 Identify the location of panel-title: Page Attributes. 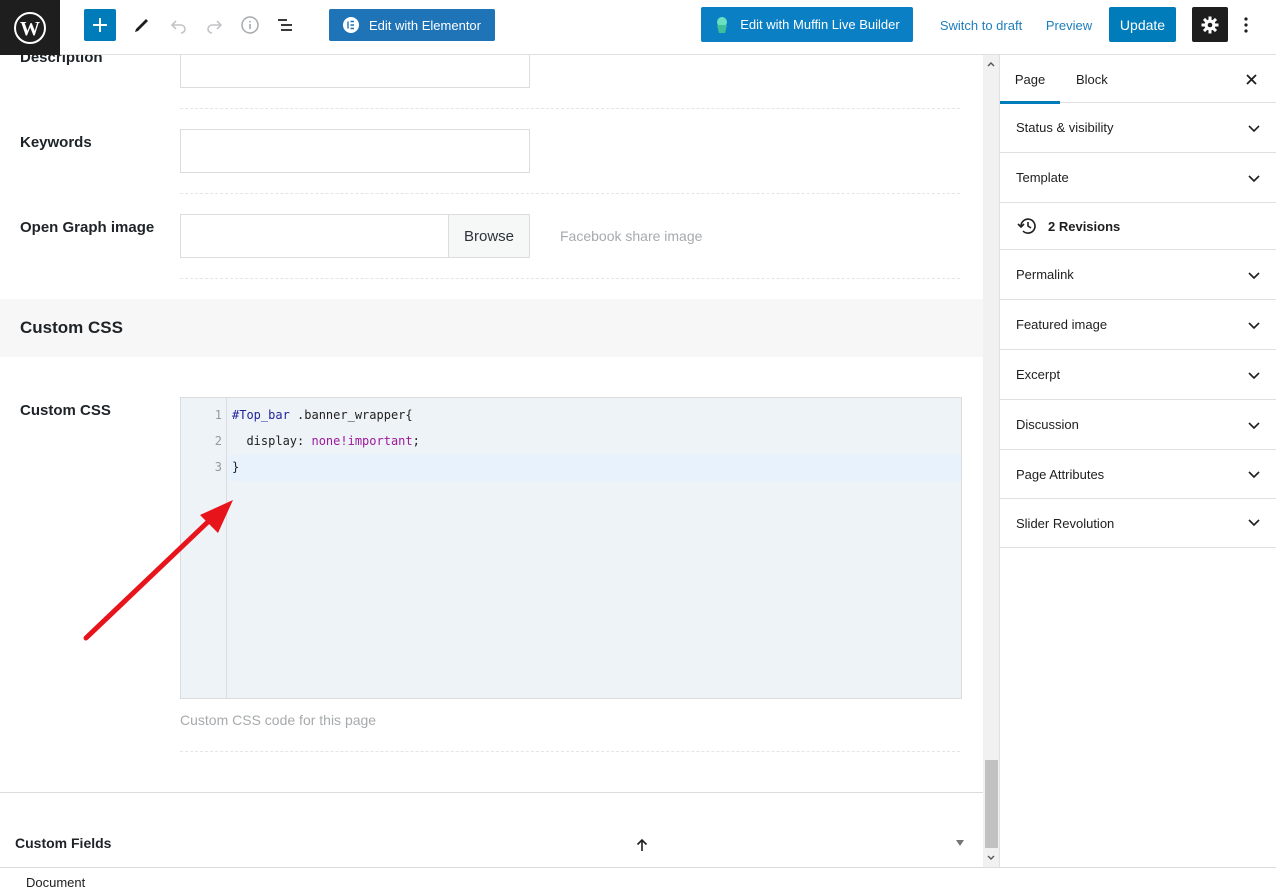
(1060, 474).